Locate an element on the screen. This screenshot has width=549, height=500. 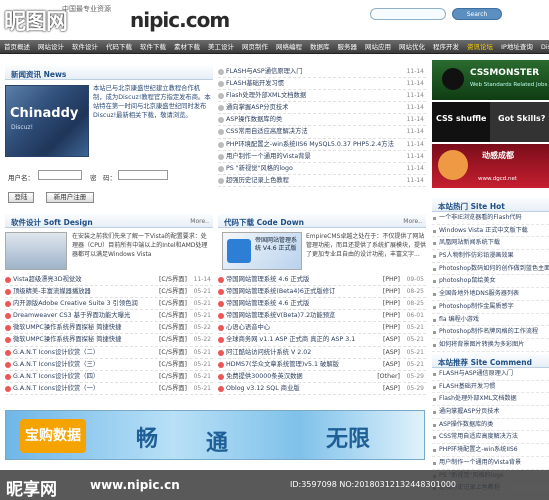
list-item: 免费提供30000条英汉数据 [Other] 05-29 is located at coordinates (322, 377).